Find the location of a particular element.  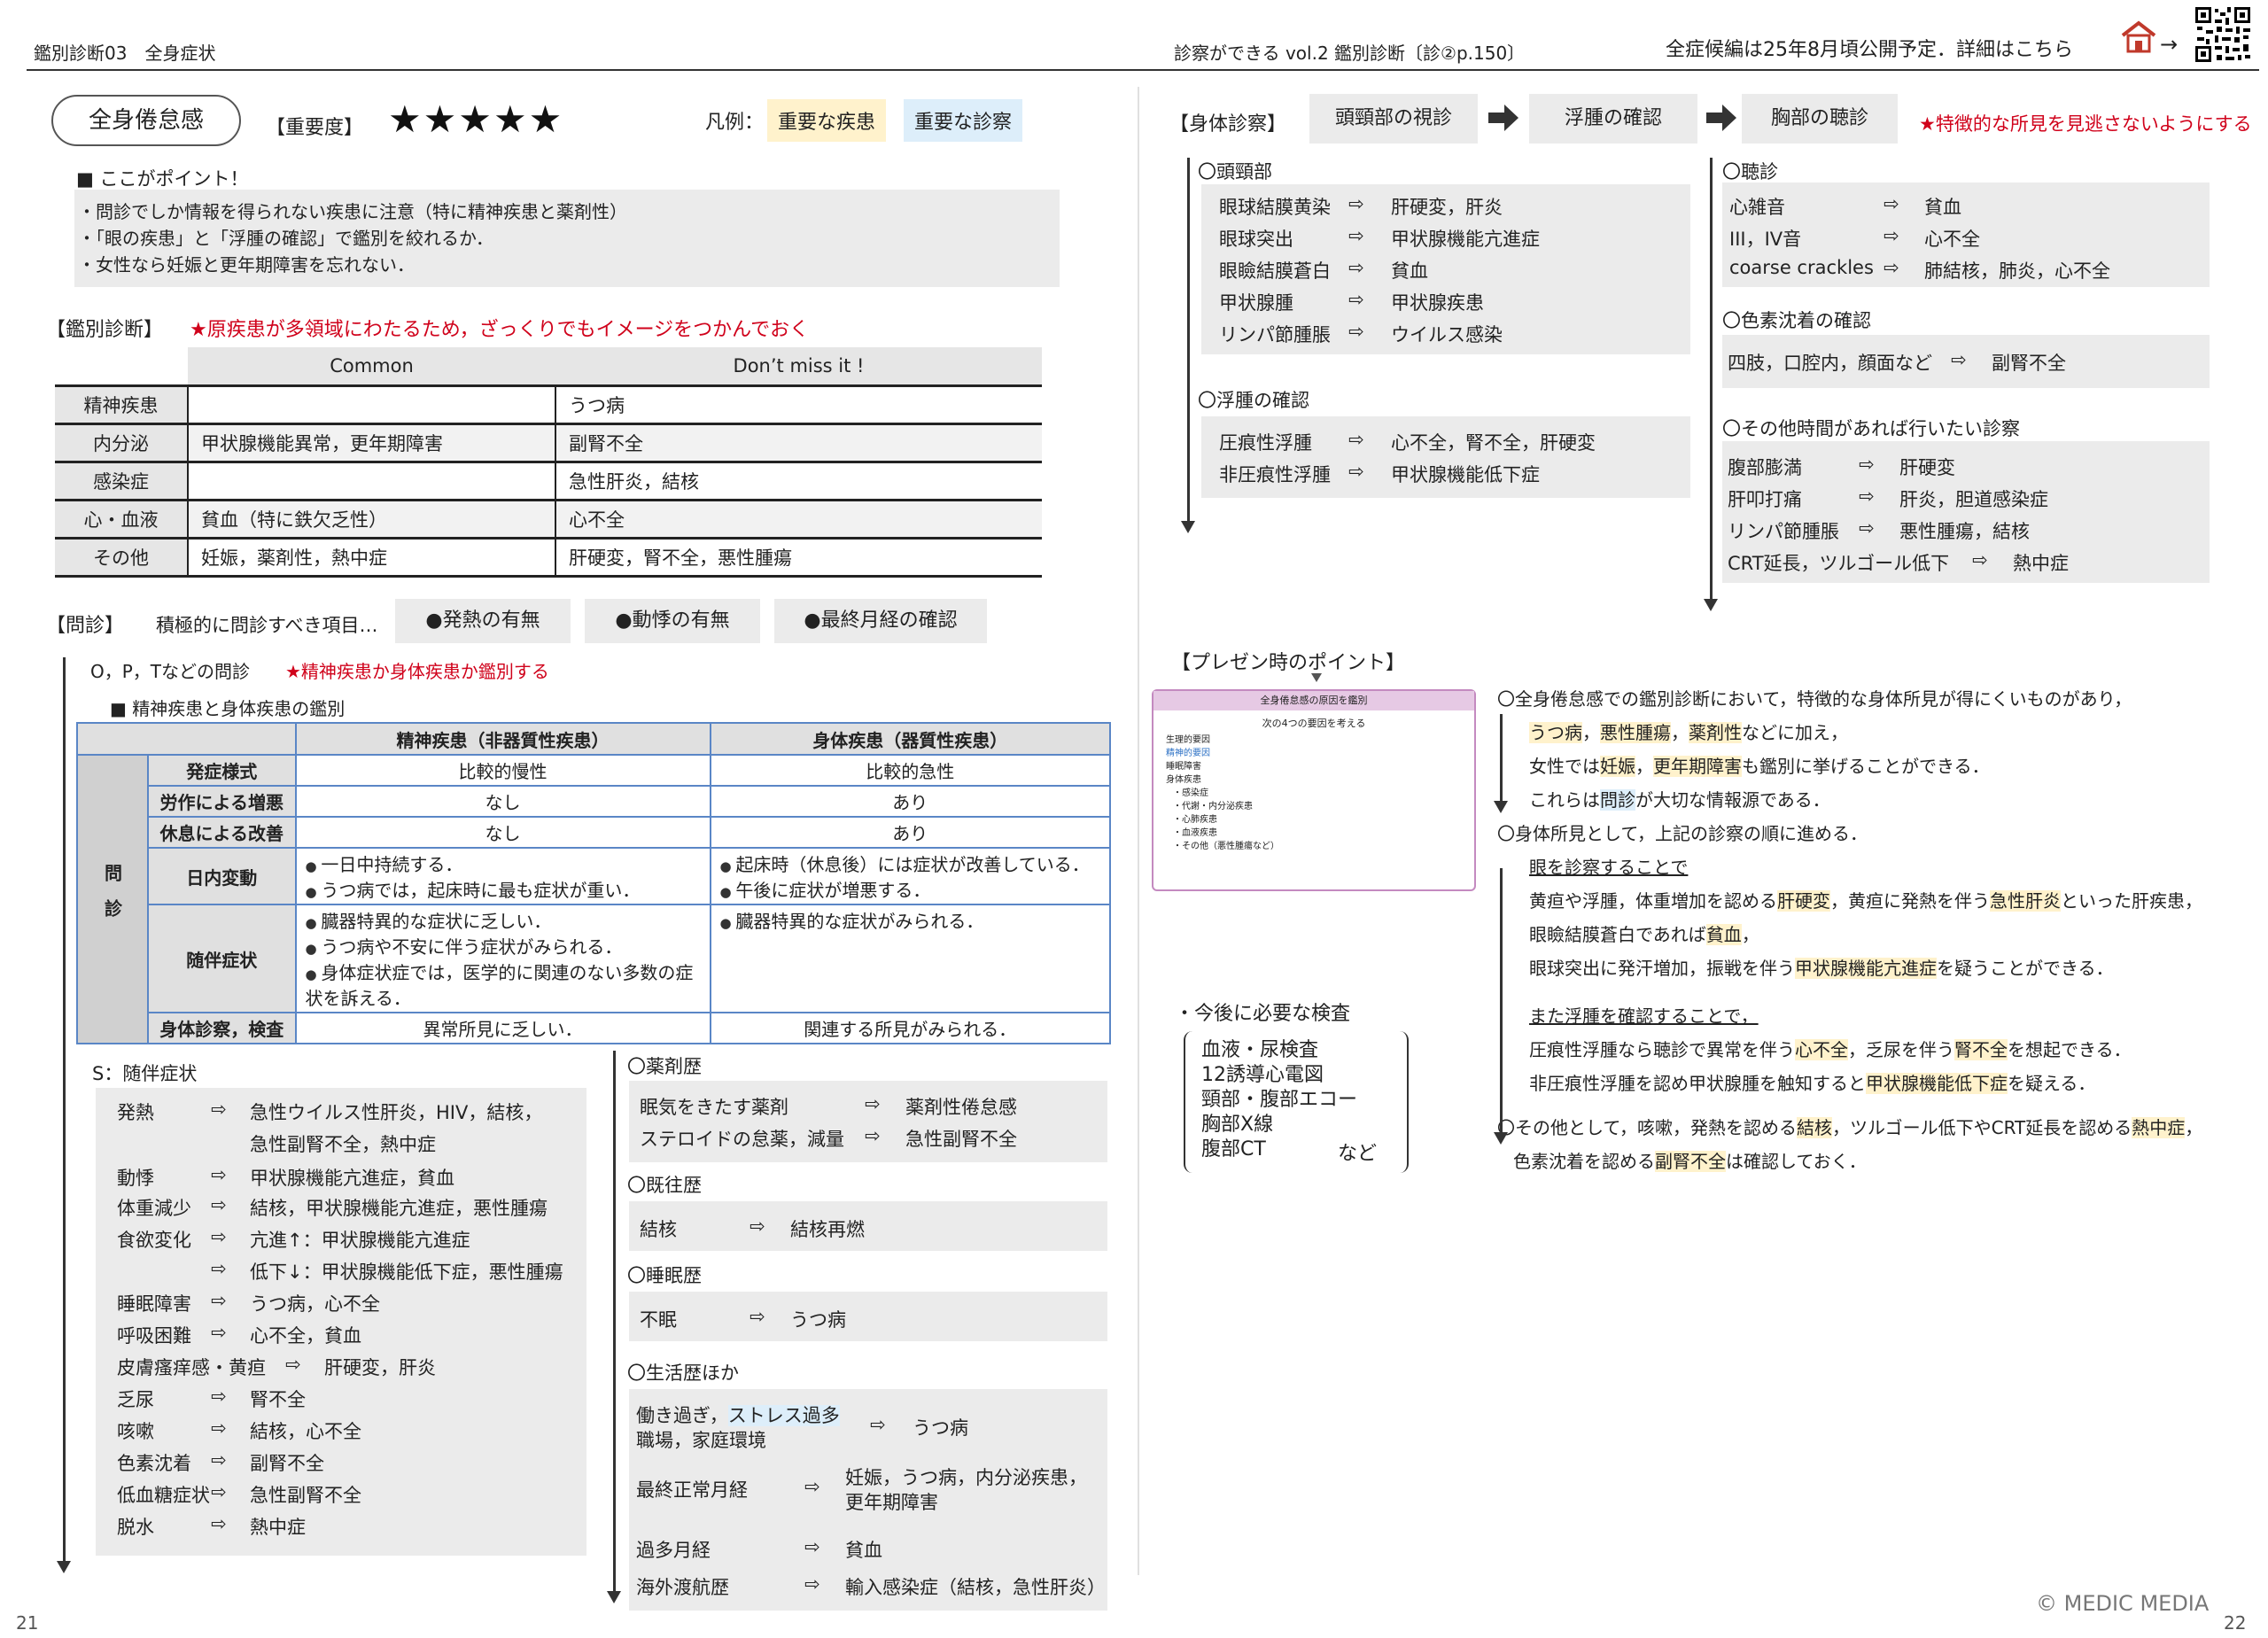

symptom-key: 皮膚瘙痒感・黄疸 is located at coordinates (191, 1367).